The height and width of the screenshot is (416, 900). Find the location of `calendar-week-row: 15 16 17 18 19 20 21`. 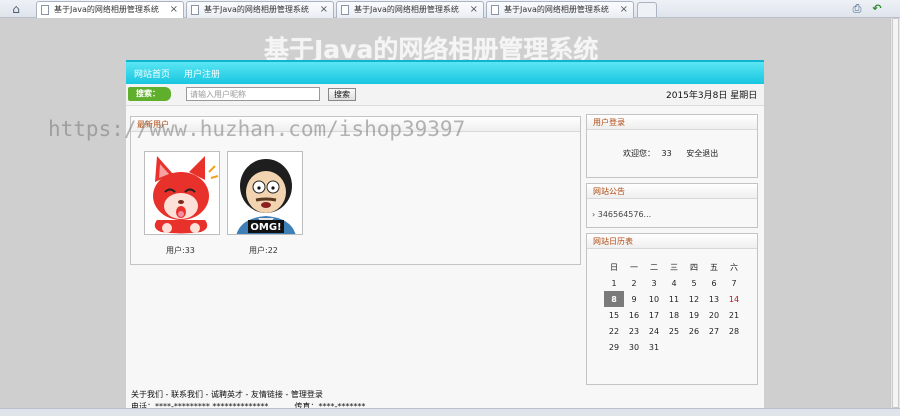

calendar-week-row: 15 16 17 18 19 20 21 is located at coordinates (674, 315).